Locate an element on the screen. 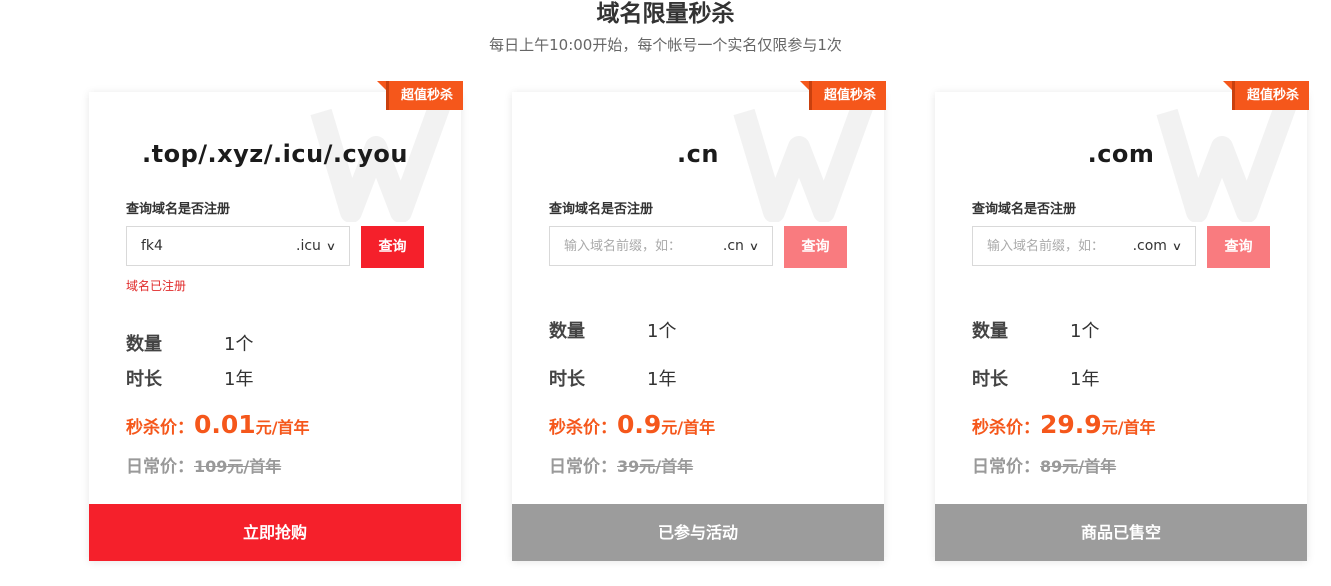 The width and height of the screenshot is (1331, 586). suffix-select-value: .cn is located at coordinates (733, 246).